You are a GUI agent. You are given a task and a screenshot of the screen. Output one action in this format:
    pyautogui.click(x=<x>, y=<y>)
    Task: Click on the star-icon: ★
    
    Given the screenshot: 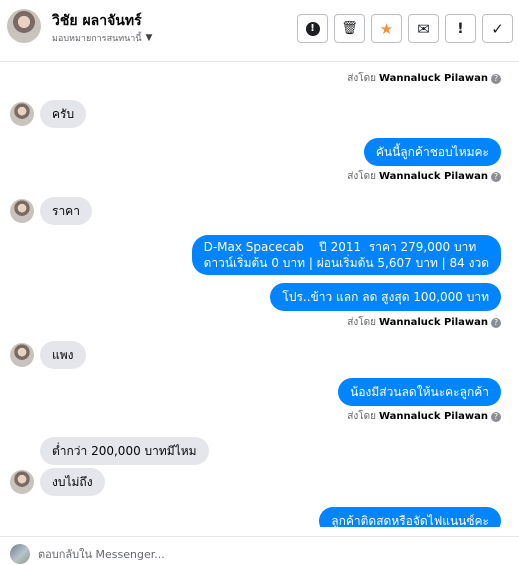 What is the action you would take?
    pyautogui.click(x=386, y=28)
    